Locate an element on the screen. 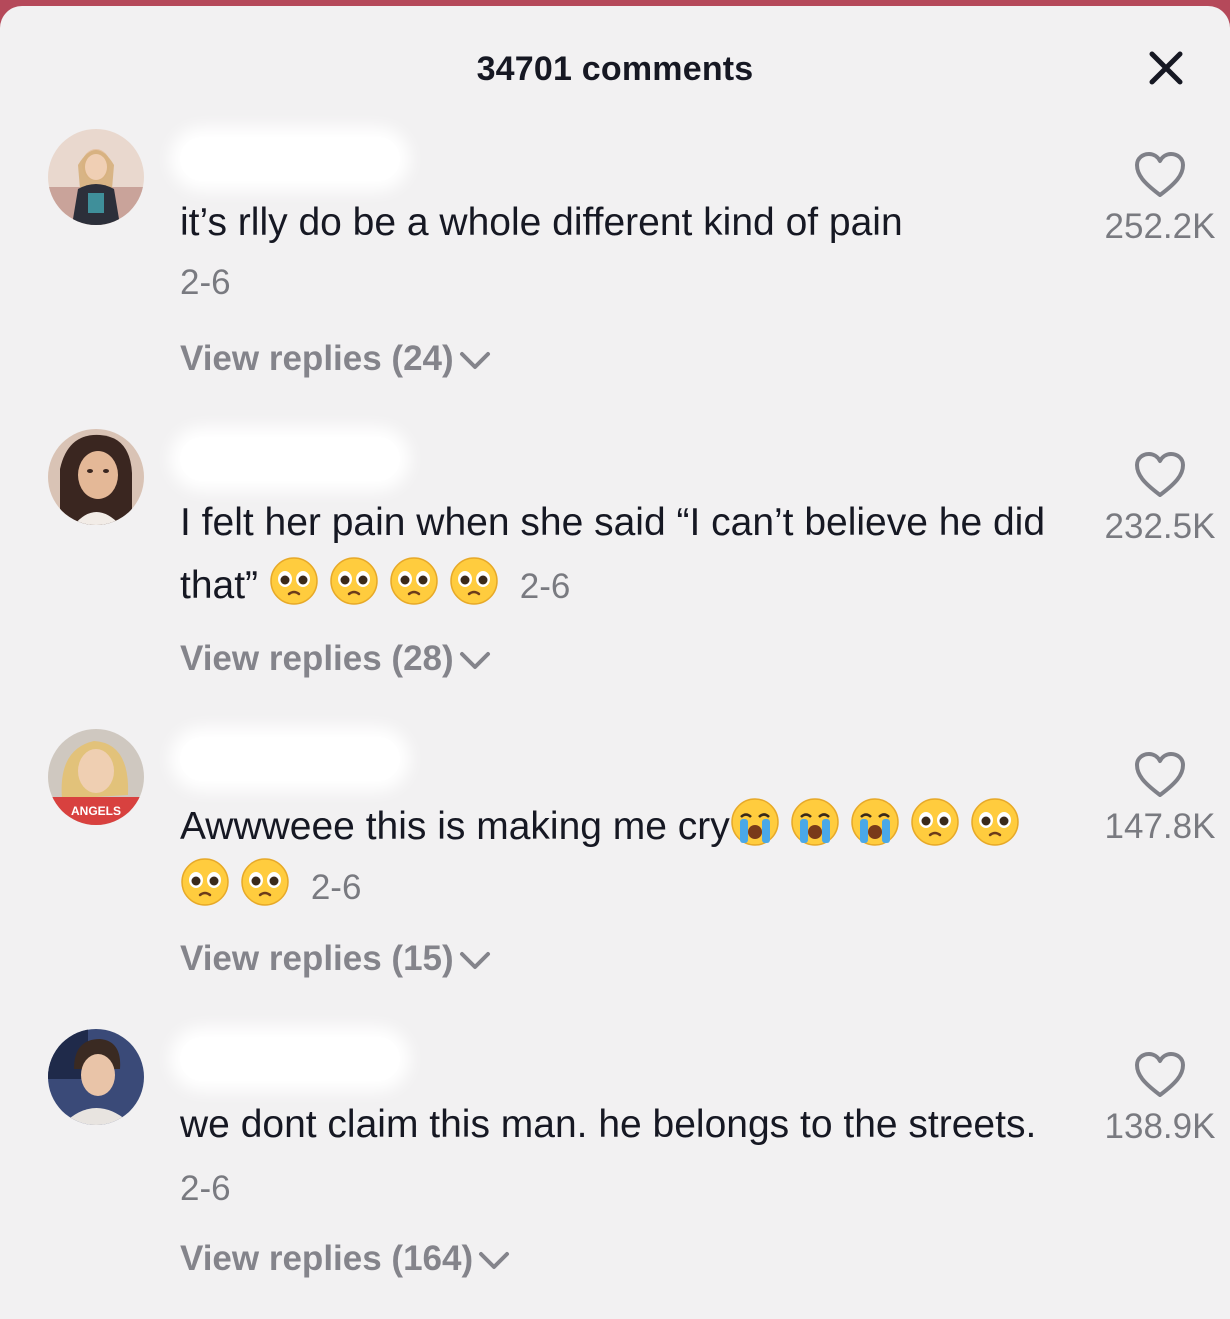 The width and height of the screenshot is (1230, 1319). like-count: 147.8K is located at coordinates (1160, 826).